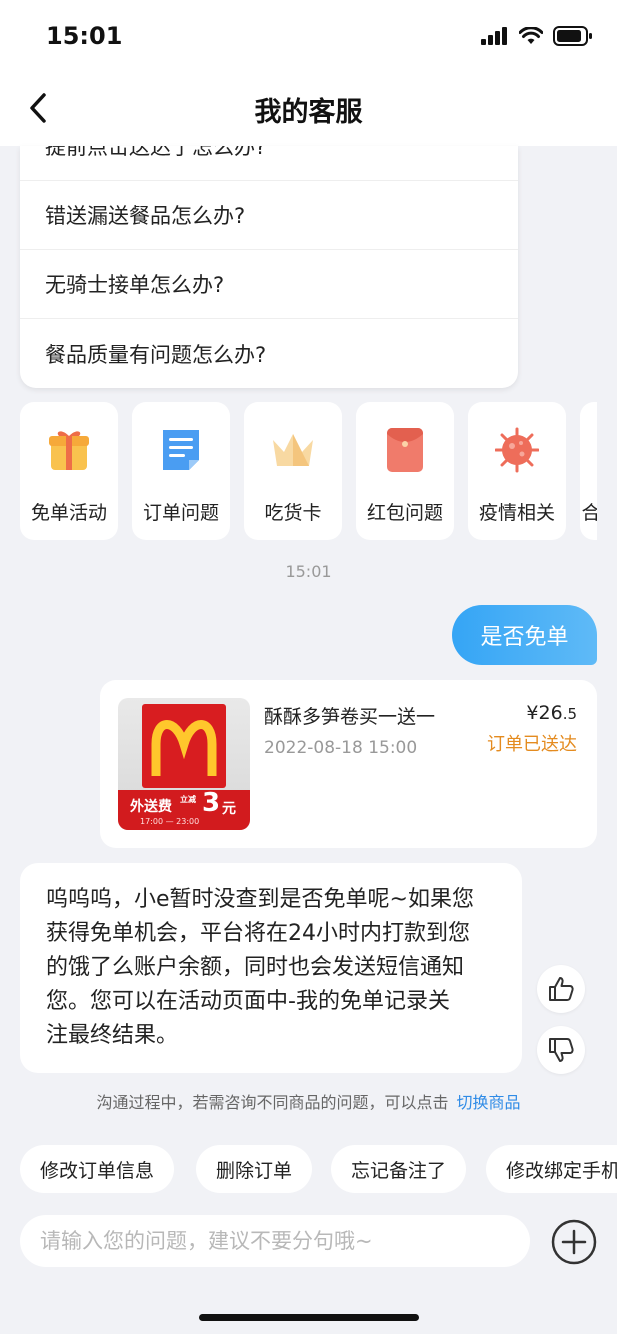 The height and width of the screenshot is (1334, 617). What do you see at coordinates (588, 471) in the screenshot?
I see `category-more: 合` at bounding box center [588, 471].